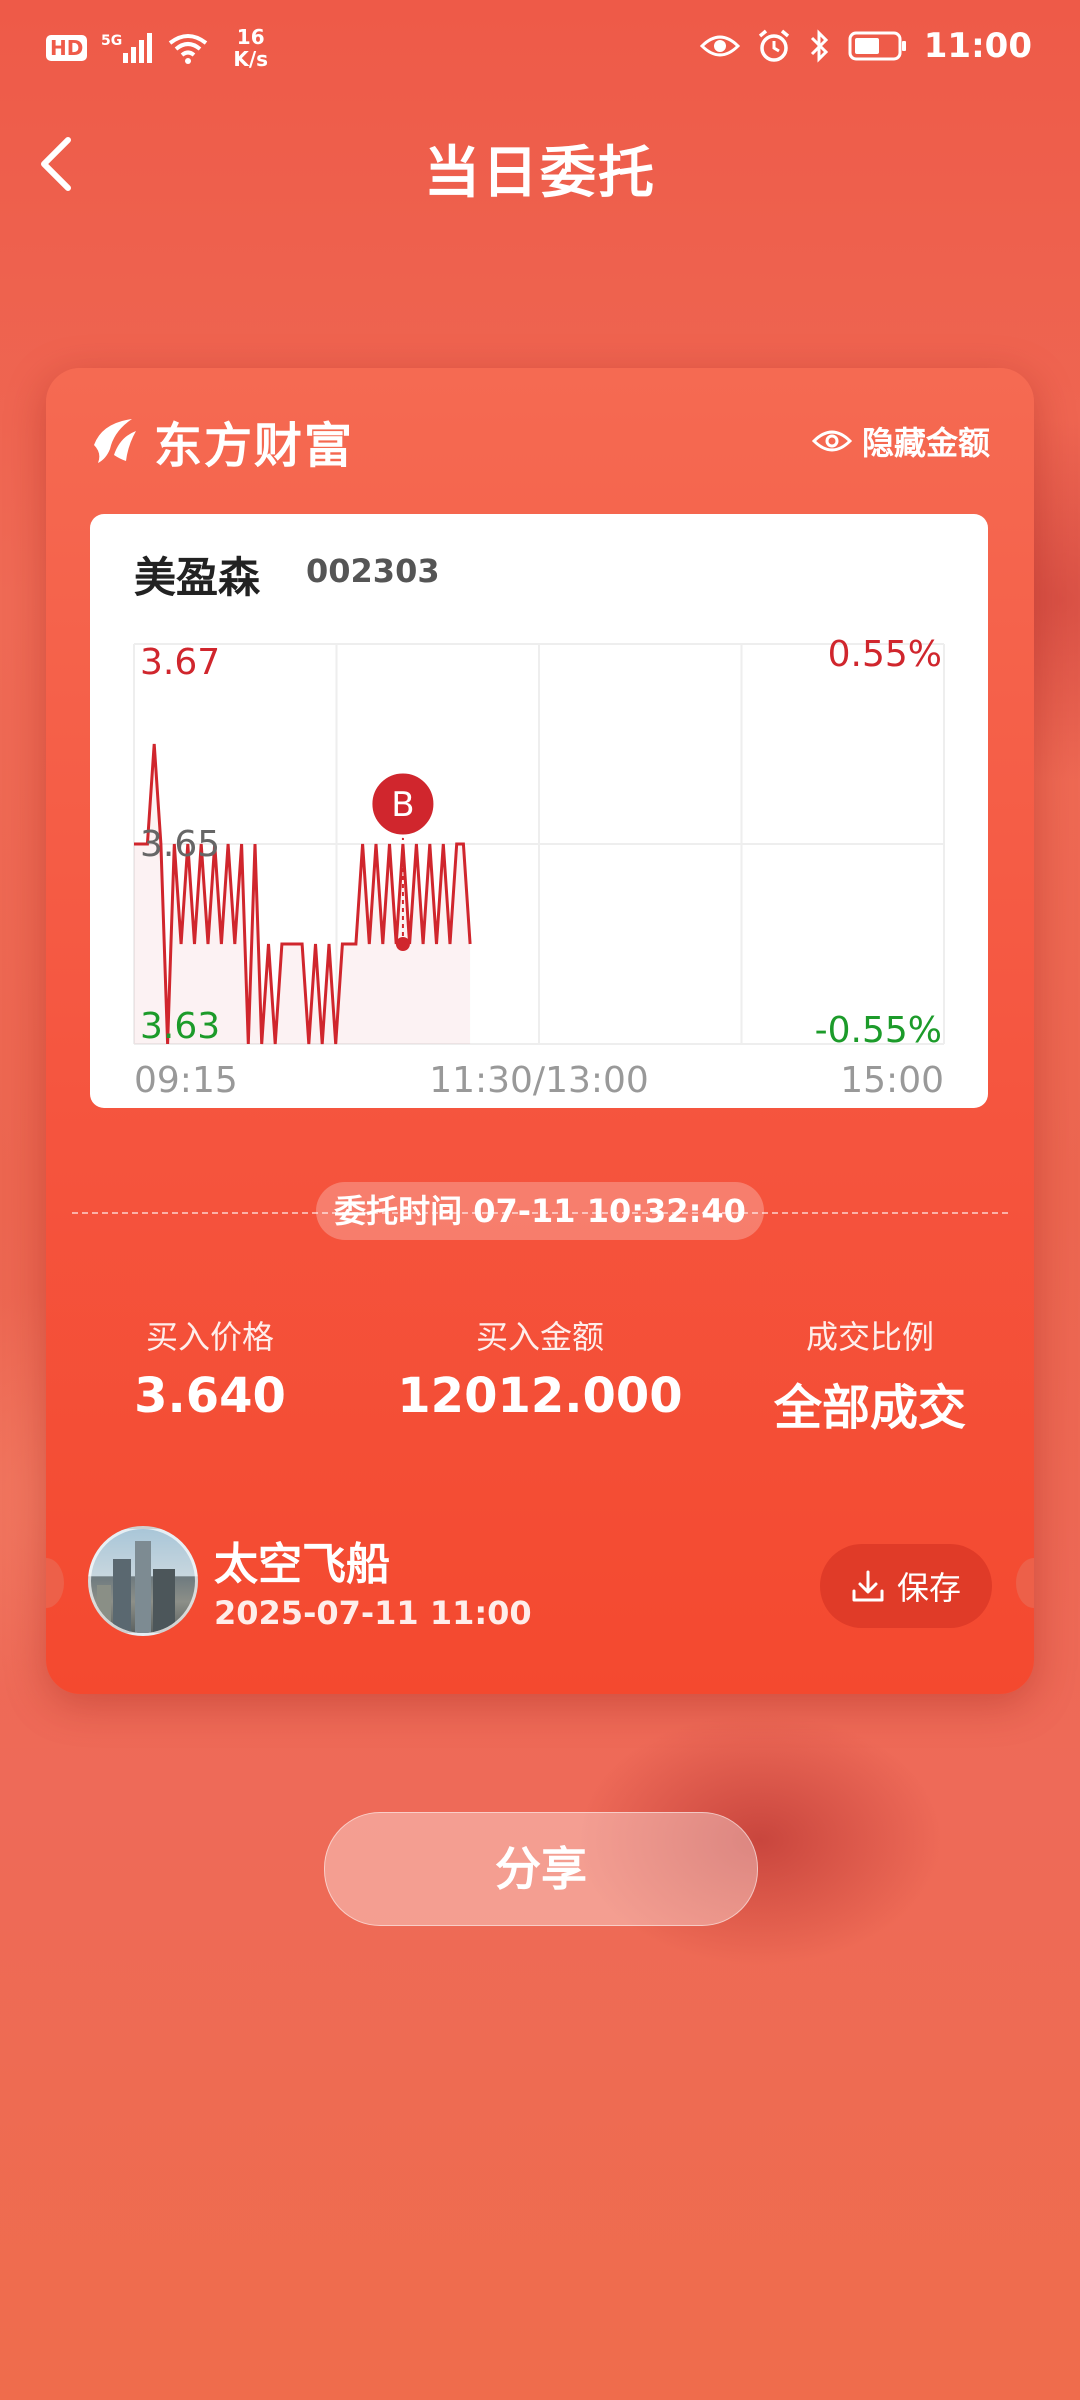 Image resolution: width=1080 pixels, height=2400 pixels. What do you see at coordinates (302, 1564) in the screenshot?
I see `user-name: 太空飞船` at bounding box center [302, 1564].